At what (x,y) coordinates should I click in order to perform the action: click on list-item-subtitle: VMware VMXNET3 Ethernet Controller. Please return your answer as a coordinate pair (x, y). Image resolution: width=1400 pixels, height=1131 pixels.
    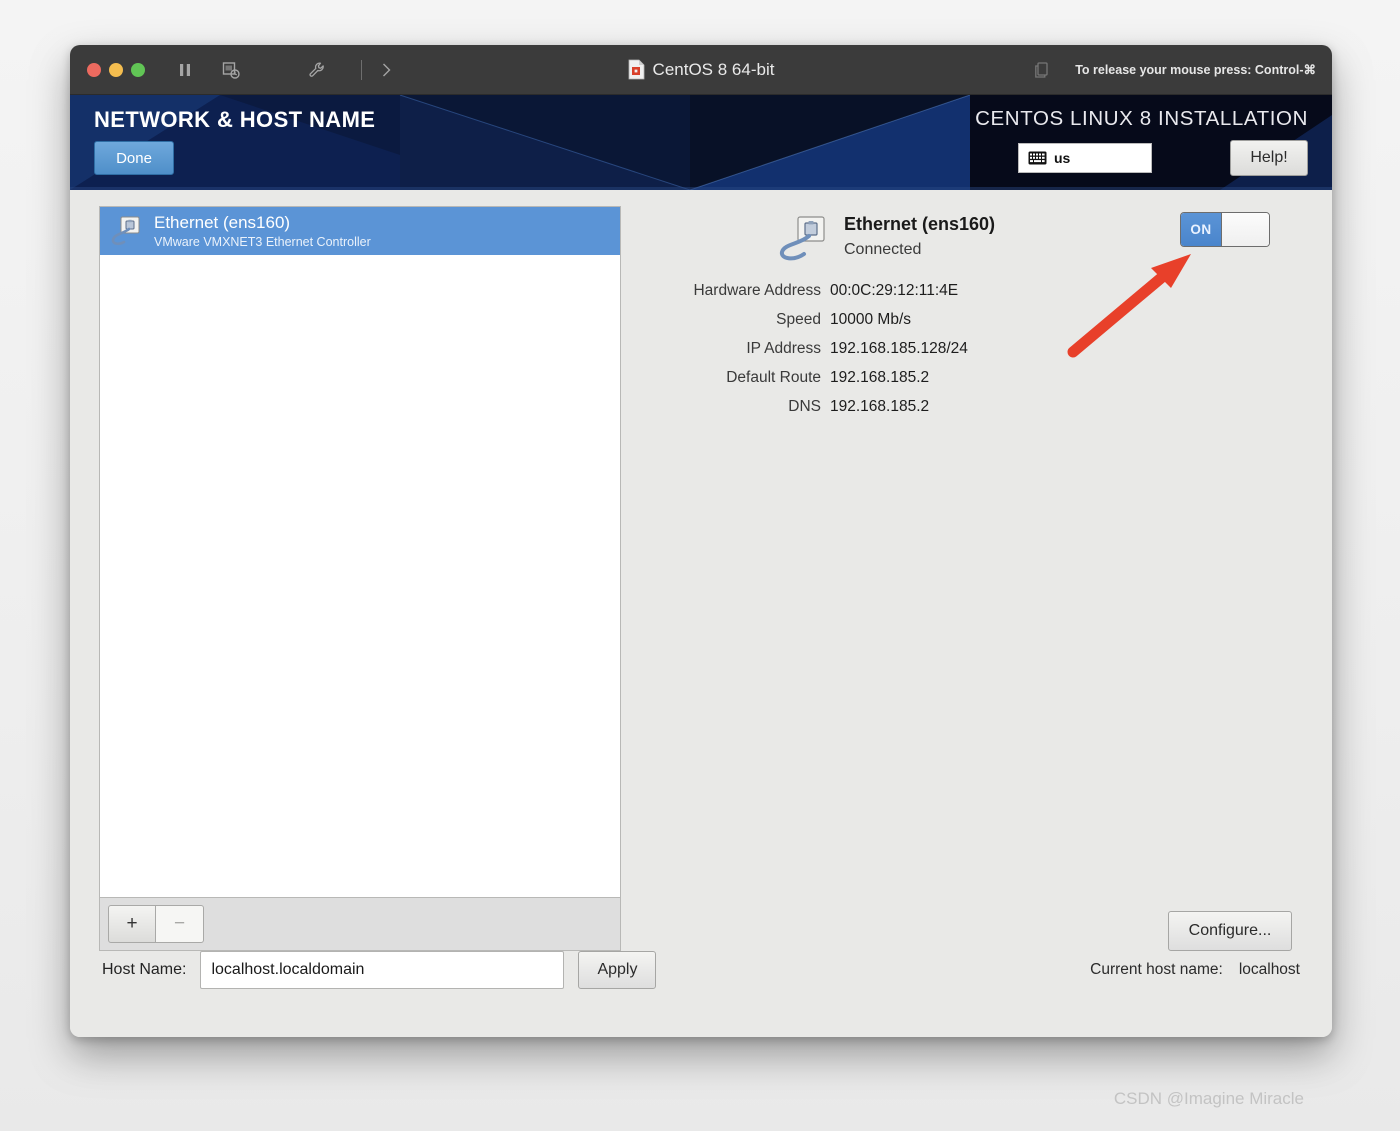
    Looking at the image, I should click on (262, 241).